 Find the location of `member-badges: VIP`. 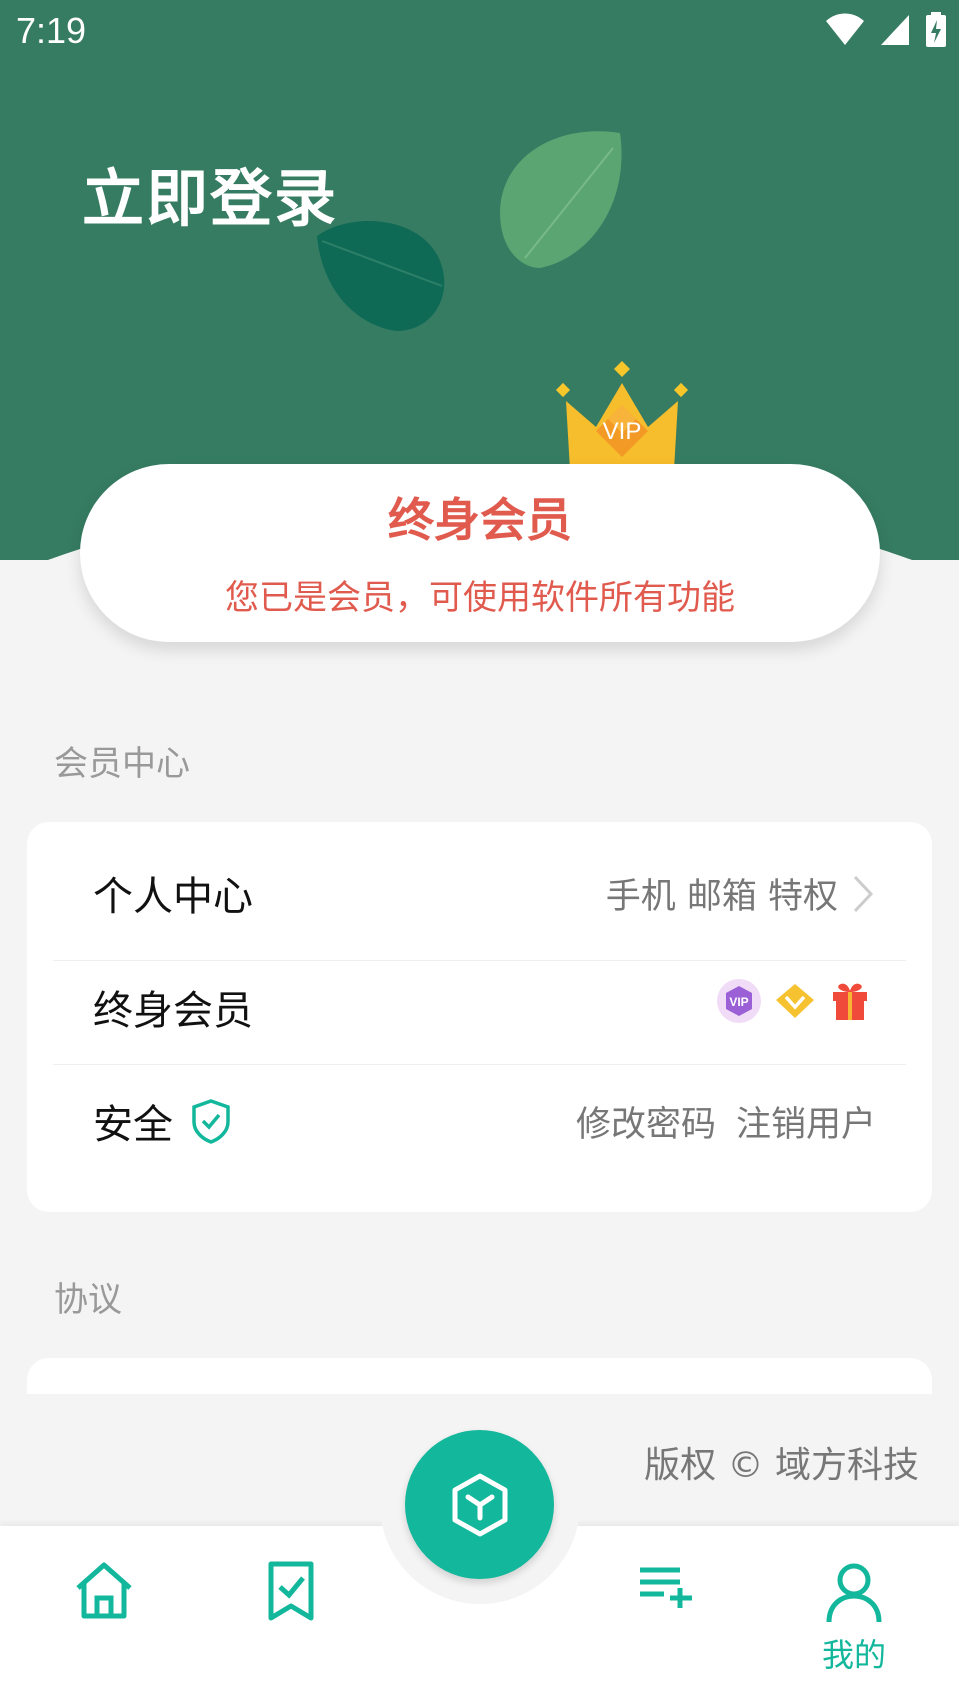

member-badges: VIP is located at coordinates (794, 1001).